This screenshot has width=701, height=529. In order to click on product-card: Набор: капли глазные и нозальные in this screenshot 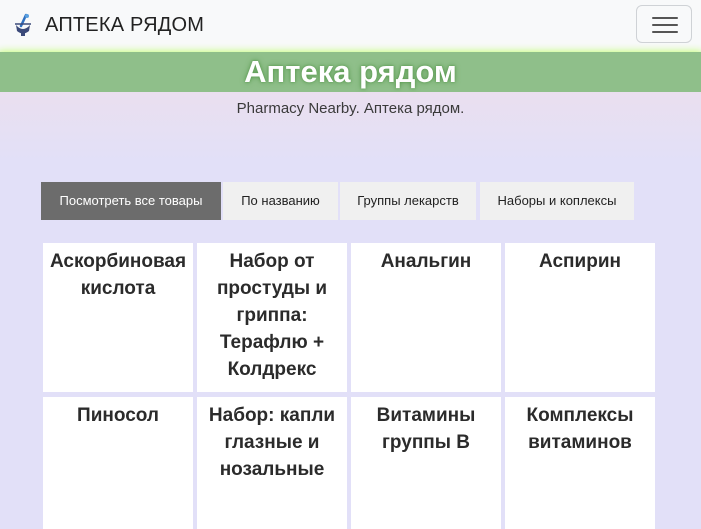, I will do `click(272, 463)`.